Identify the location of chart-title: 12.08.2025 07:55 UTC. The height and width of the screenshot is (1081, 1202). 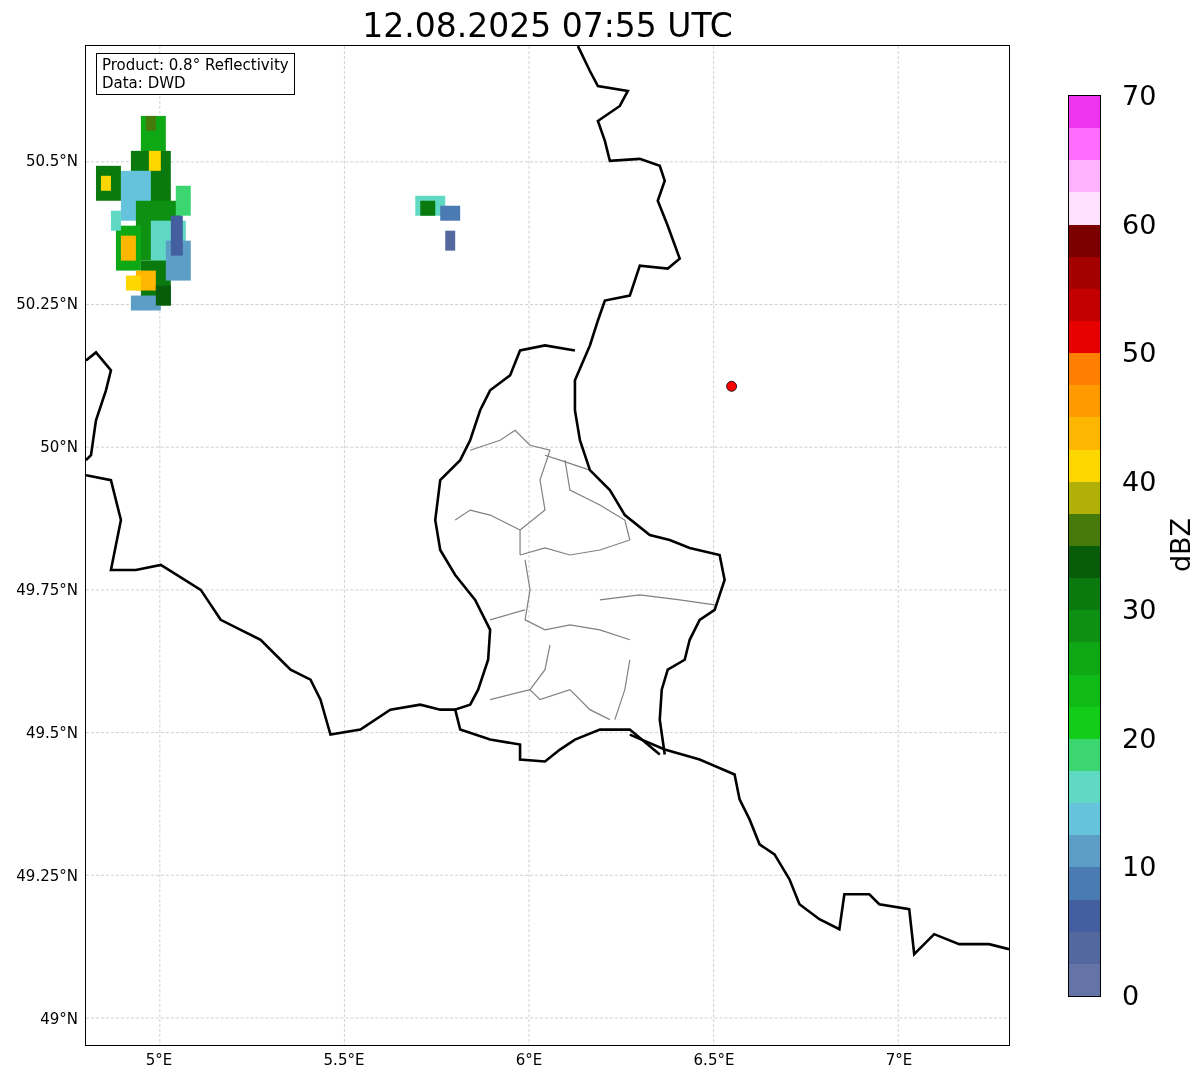
(547, 26).